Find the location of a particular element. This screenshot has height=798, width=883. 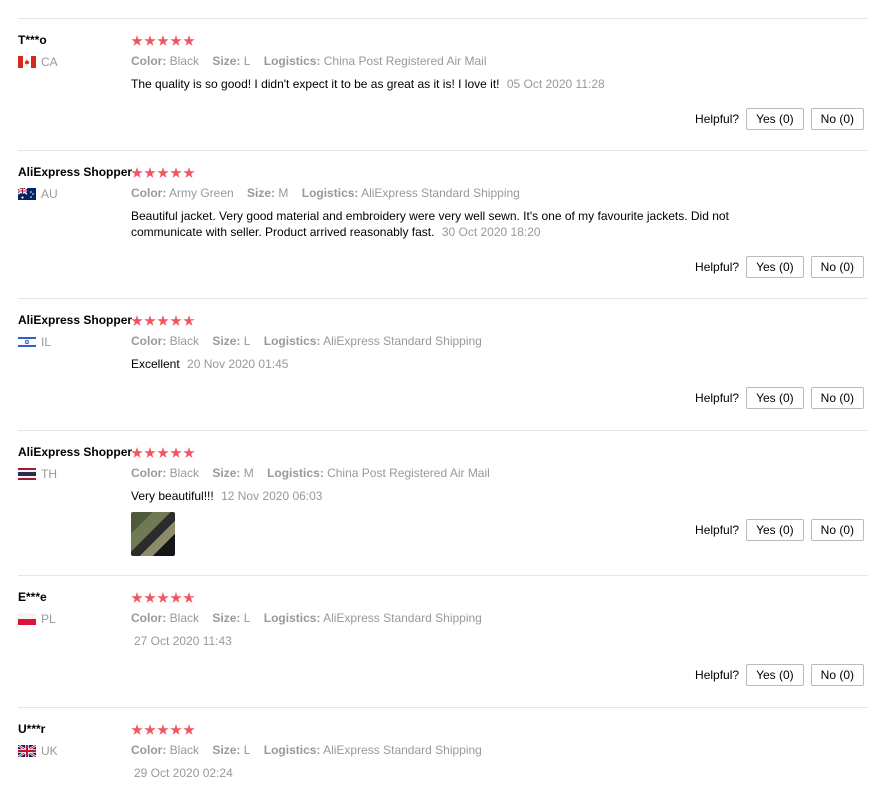

user-country: TH is located at coordinates (74, 474).